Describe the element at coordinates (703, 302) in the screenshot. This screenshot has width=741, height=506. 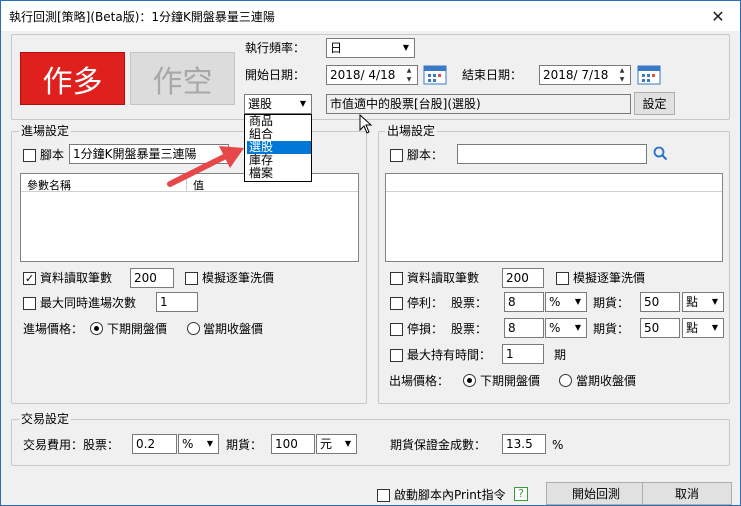
I see `take-profit-future-unit: 點 ▼` at that location.